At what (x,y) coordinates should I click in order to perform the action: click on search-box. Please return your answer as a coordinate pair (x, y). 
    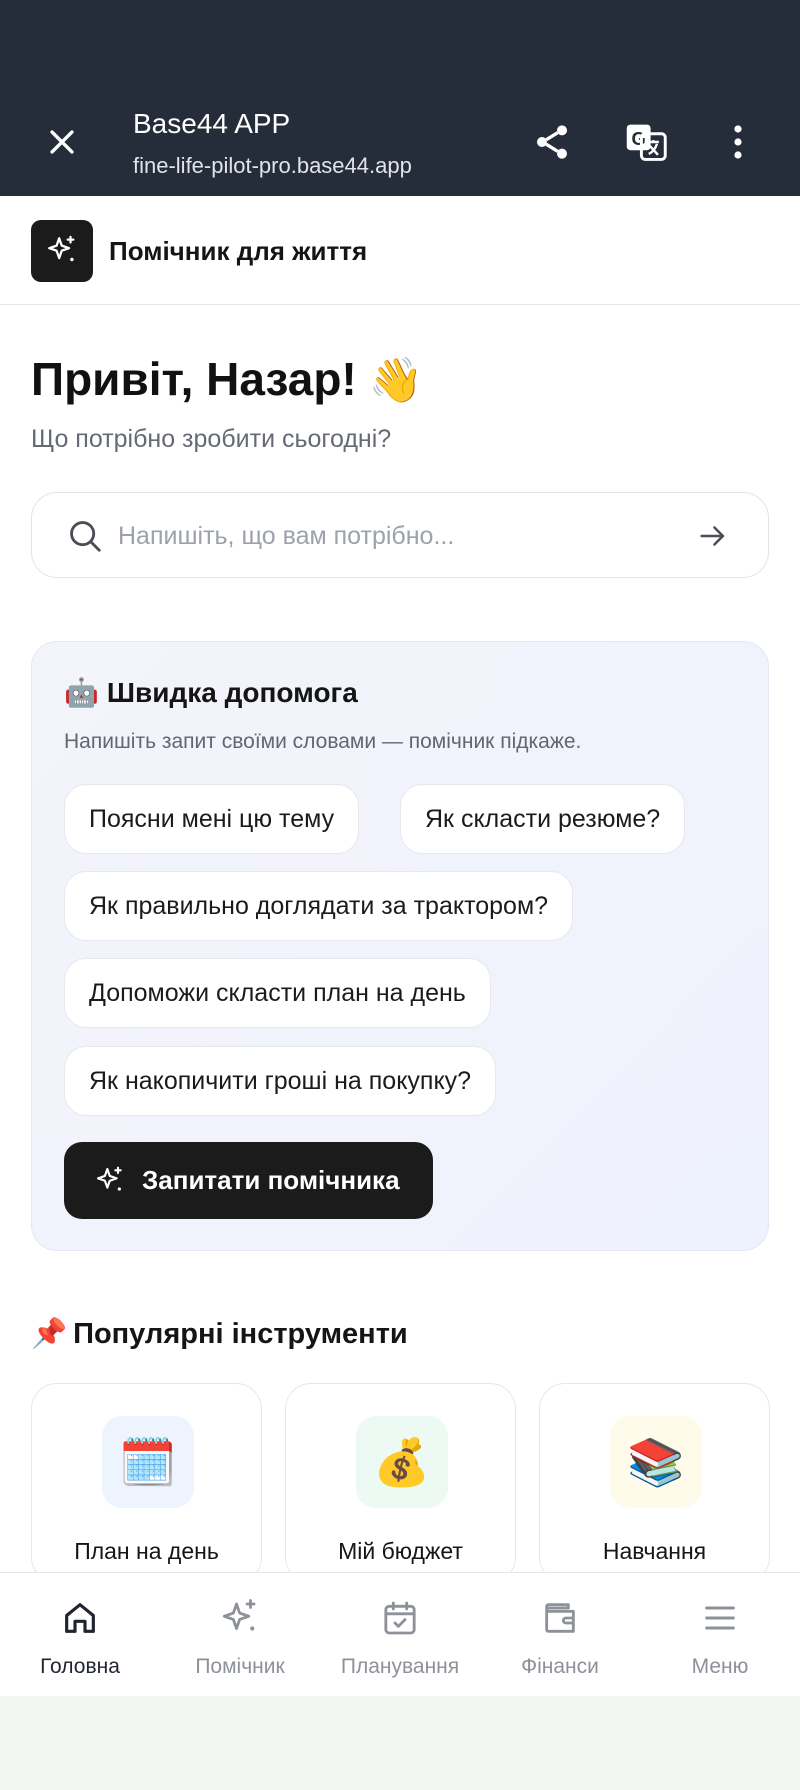
    Looking at the image, I should click on (400, 535).